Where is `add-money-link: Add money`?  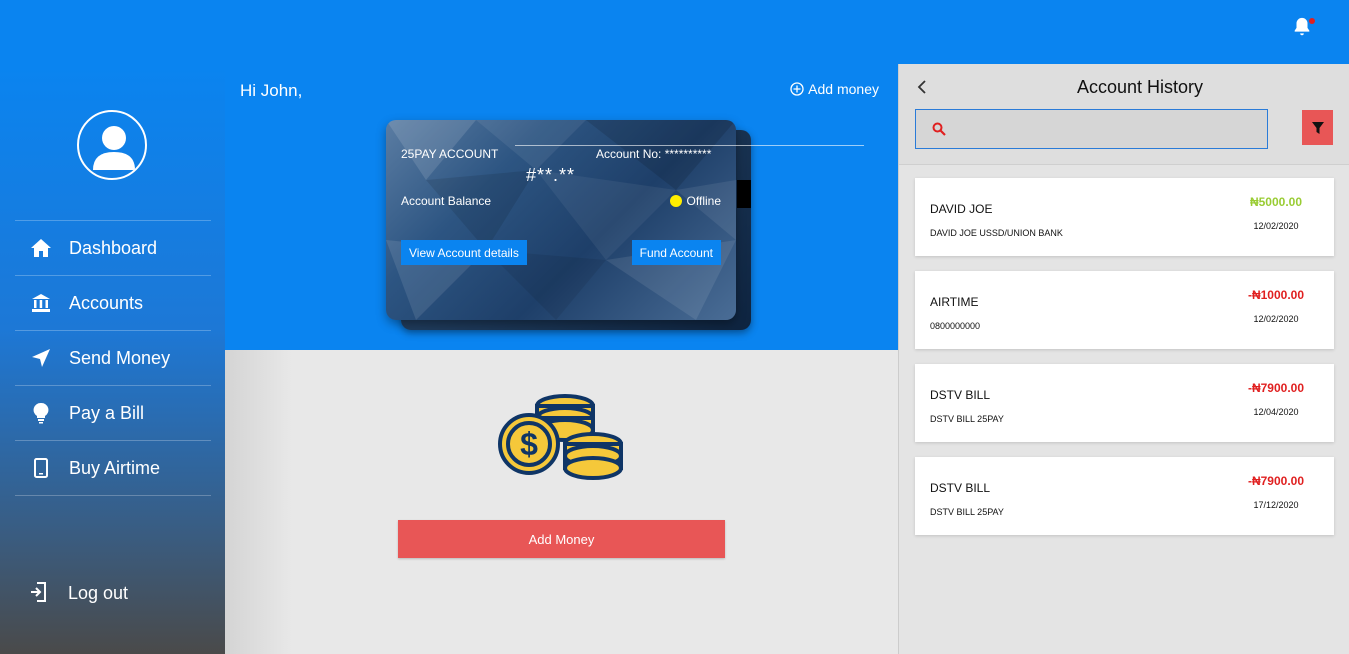
add-money-link: Add money is located at coordinates (834, 89).